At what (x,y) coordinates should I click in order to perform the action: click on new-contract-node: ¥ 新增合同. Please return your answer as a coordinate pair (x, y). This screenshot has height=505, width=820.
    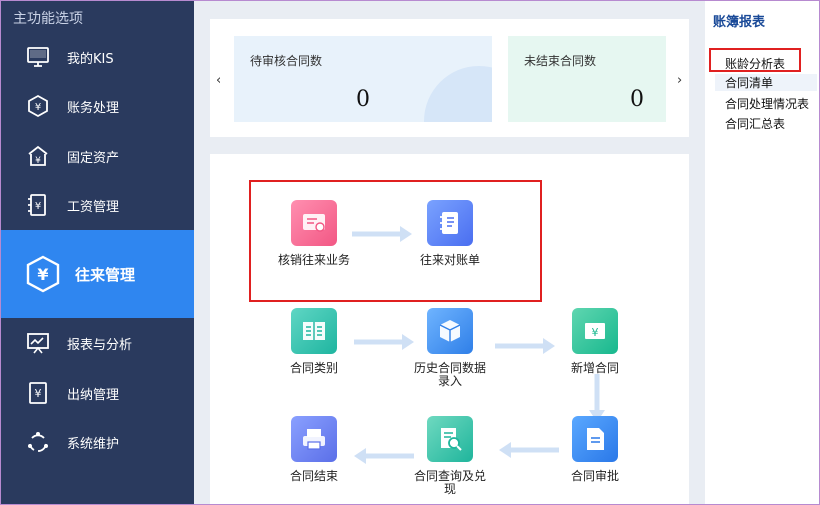
    Looking at the image, I should click on (595, 341).